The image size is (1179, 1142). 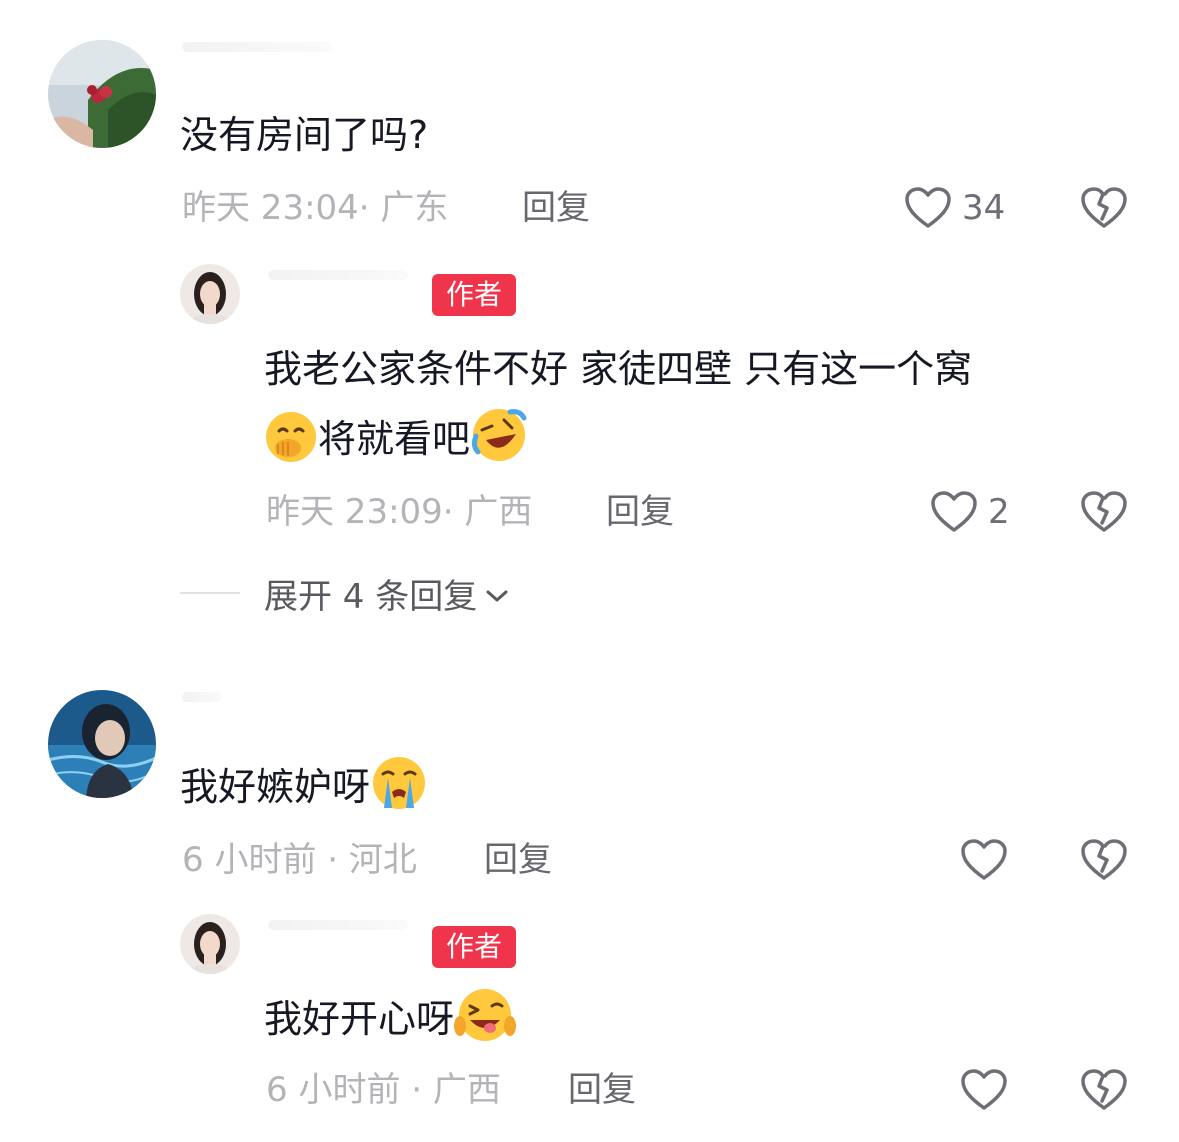 I want to click on comment-text: 我好嫉妒呀, so click(x=304, y=787).